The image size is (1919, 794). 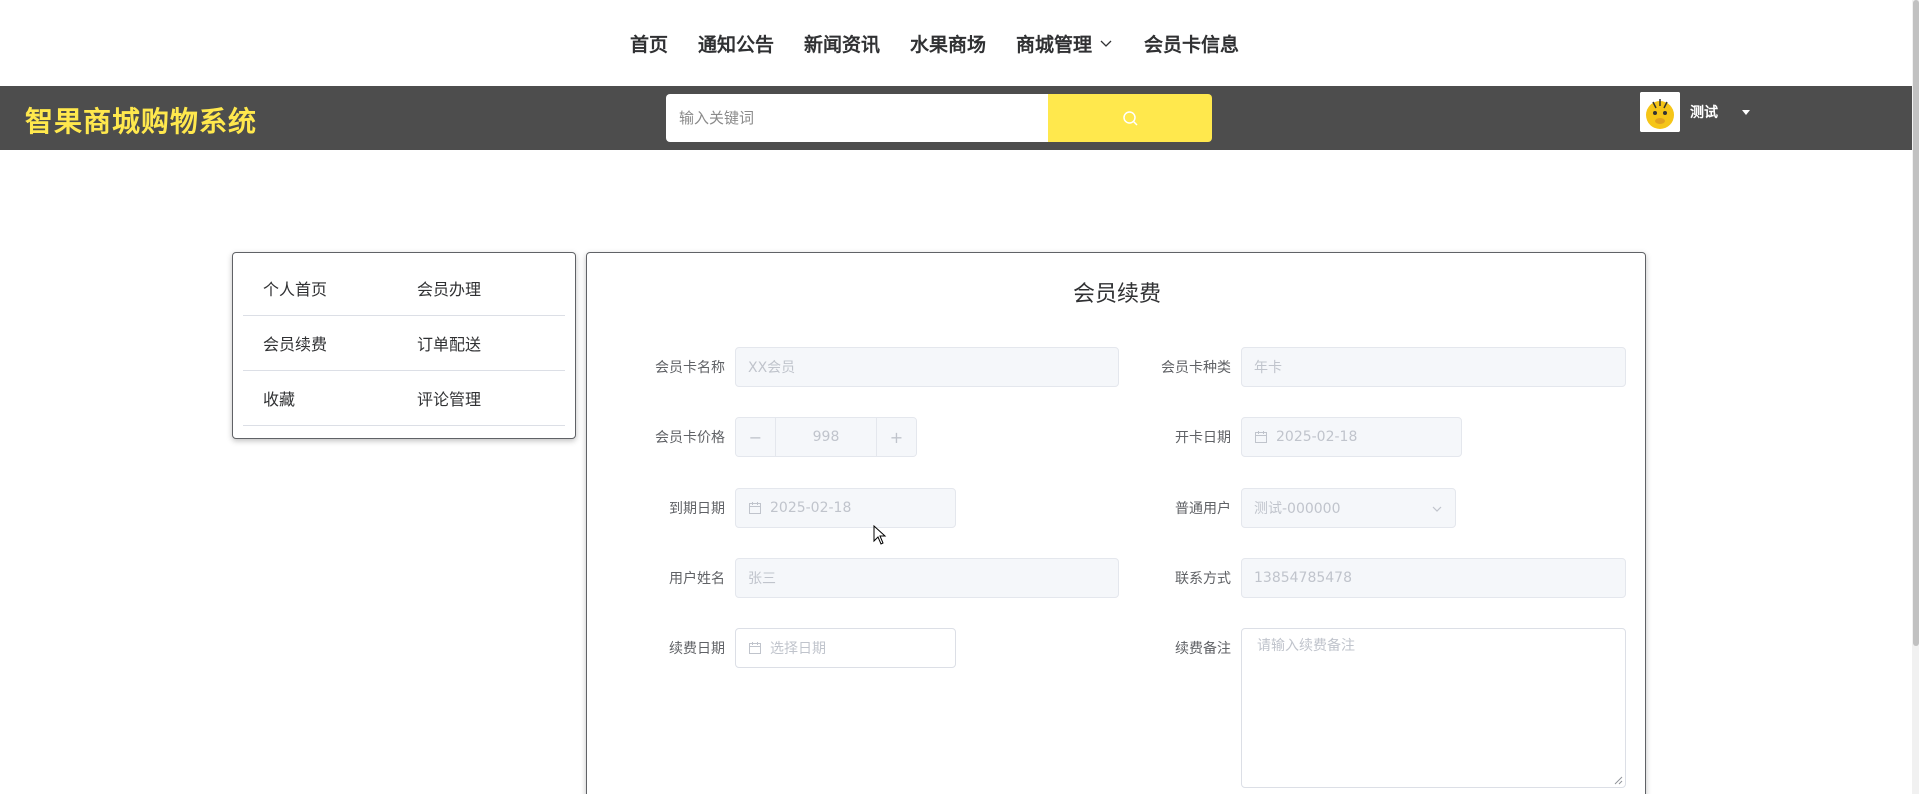 I want to click on user-select-label: 普通用户, so click(x=1203, y=509).